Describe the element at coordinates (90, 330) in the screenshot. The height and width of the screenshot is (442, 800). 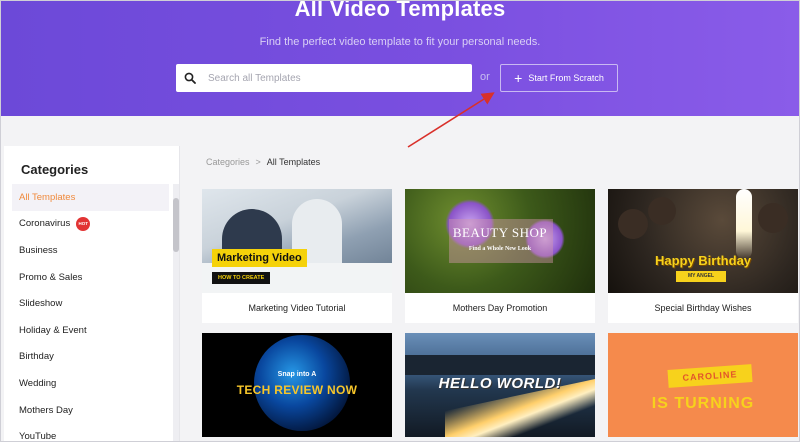
I see `sidebar-item-holiday-event: Holiday & Event` at that location.